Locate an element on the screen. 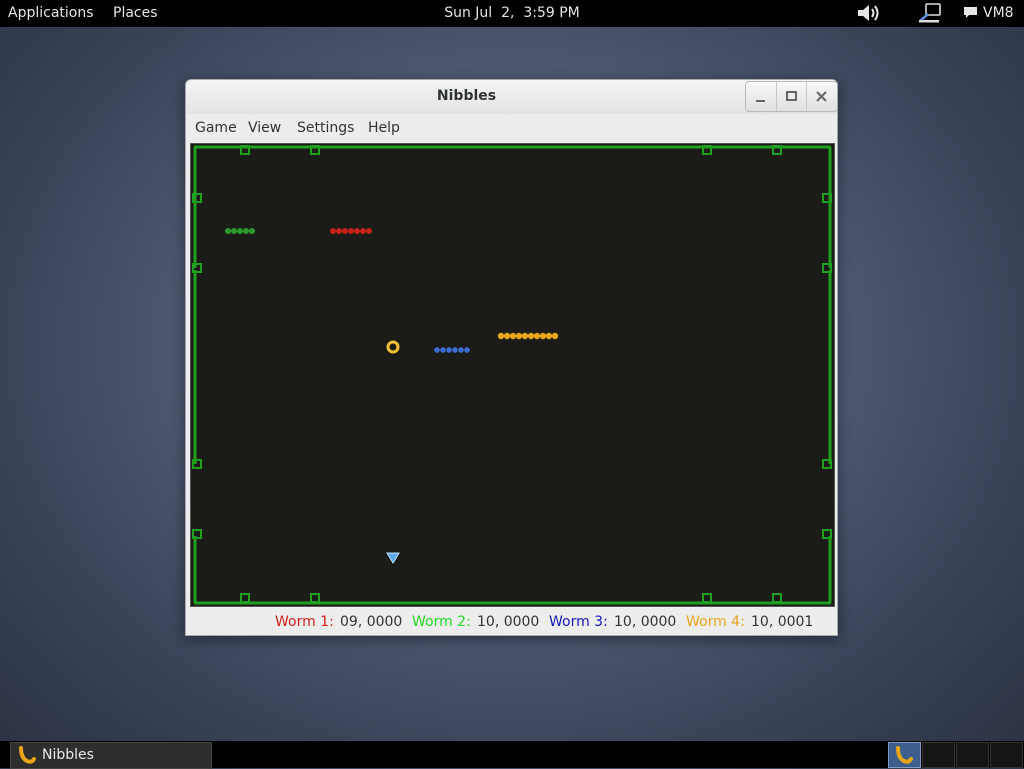 The width and height of the screenshot is (1024, 769). worm-blue is located at coordinates (452, 350).